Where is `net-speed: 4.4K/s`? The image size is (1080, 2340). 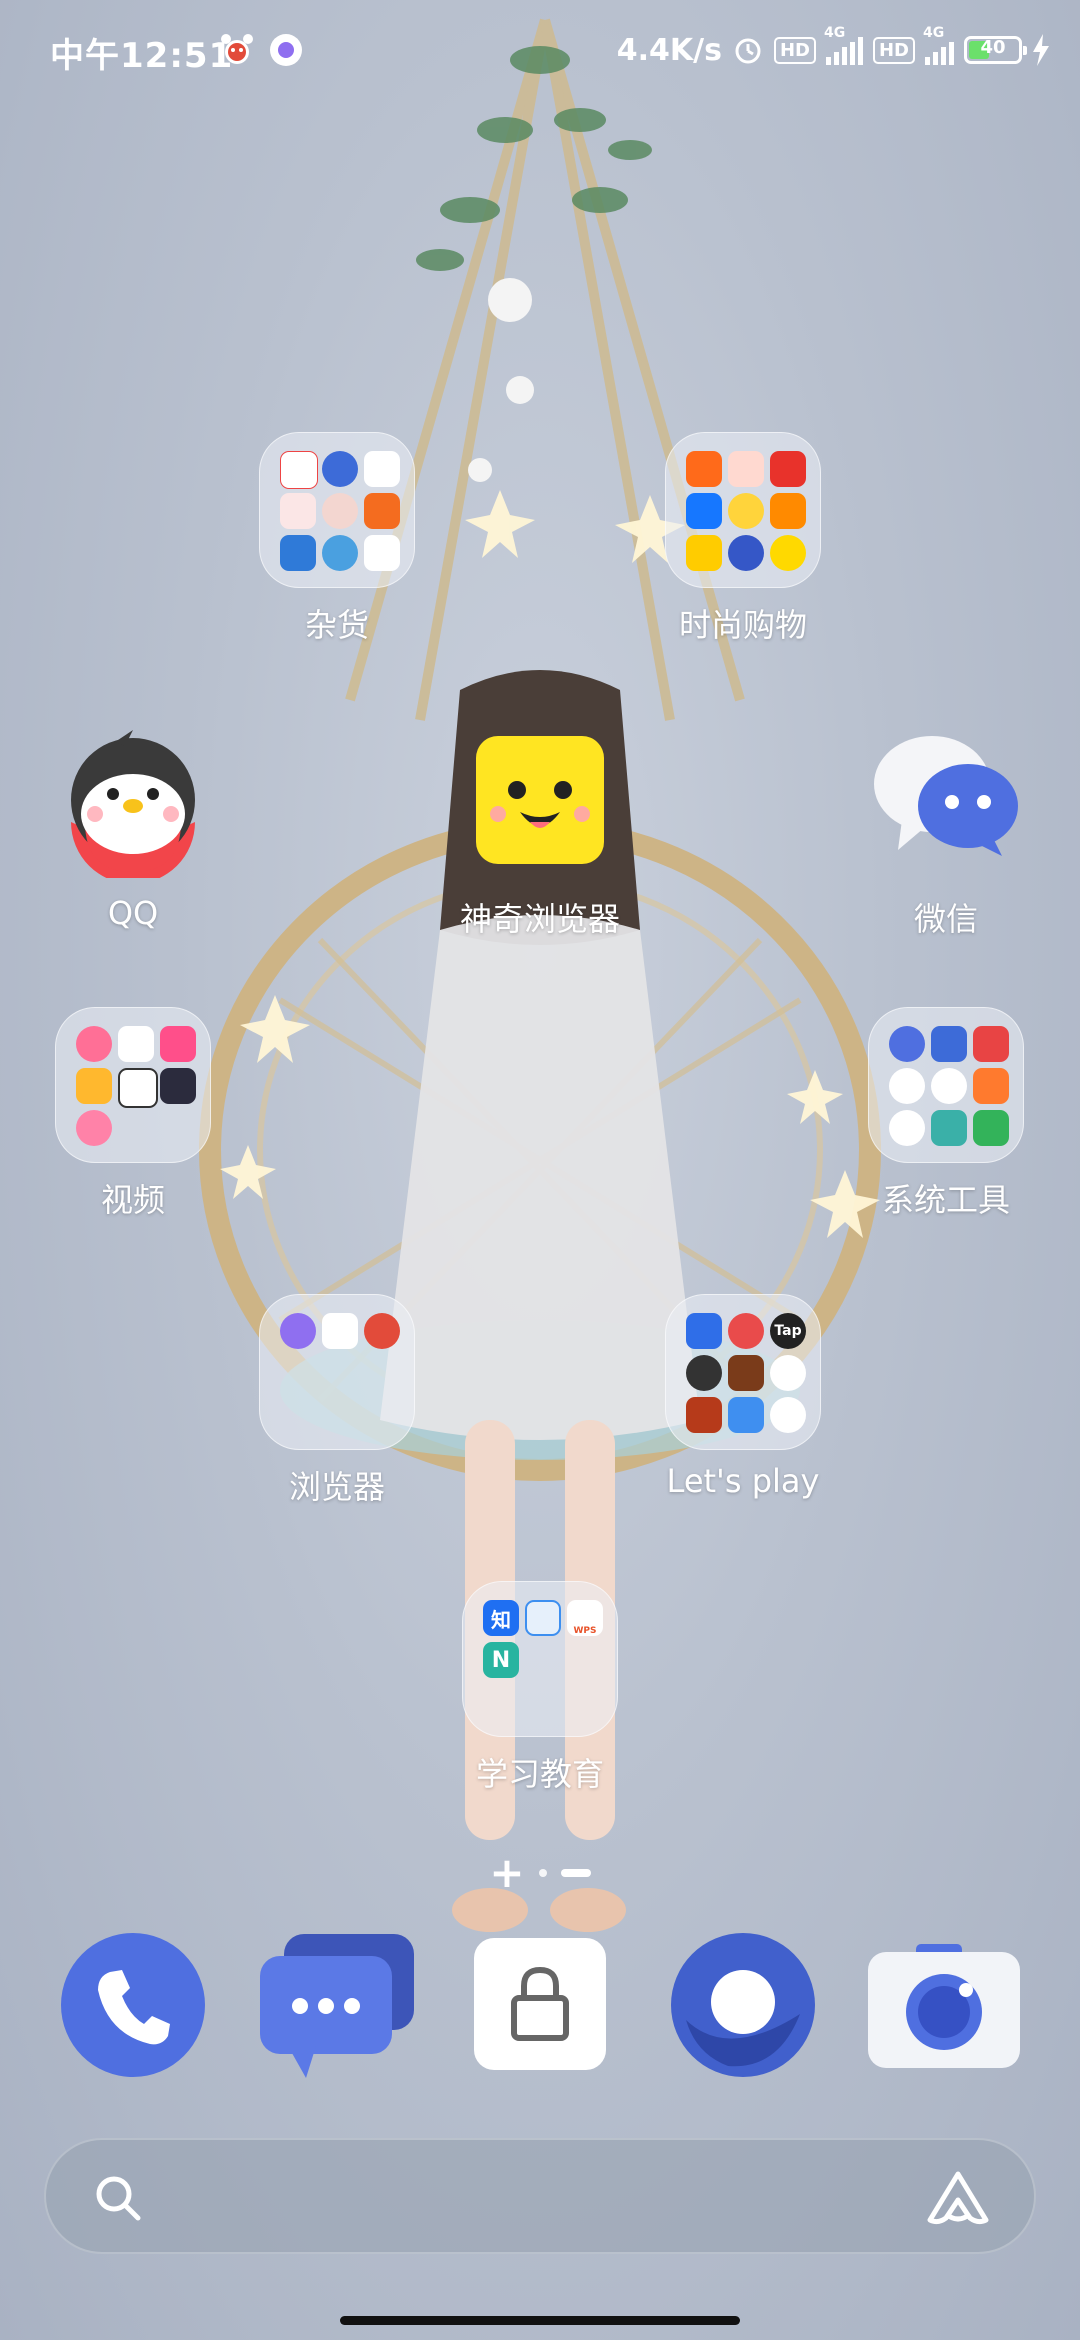
net-speed: 4.4K/s is located at coordinates (669, 50).